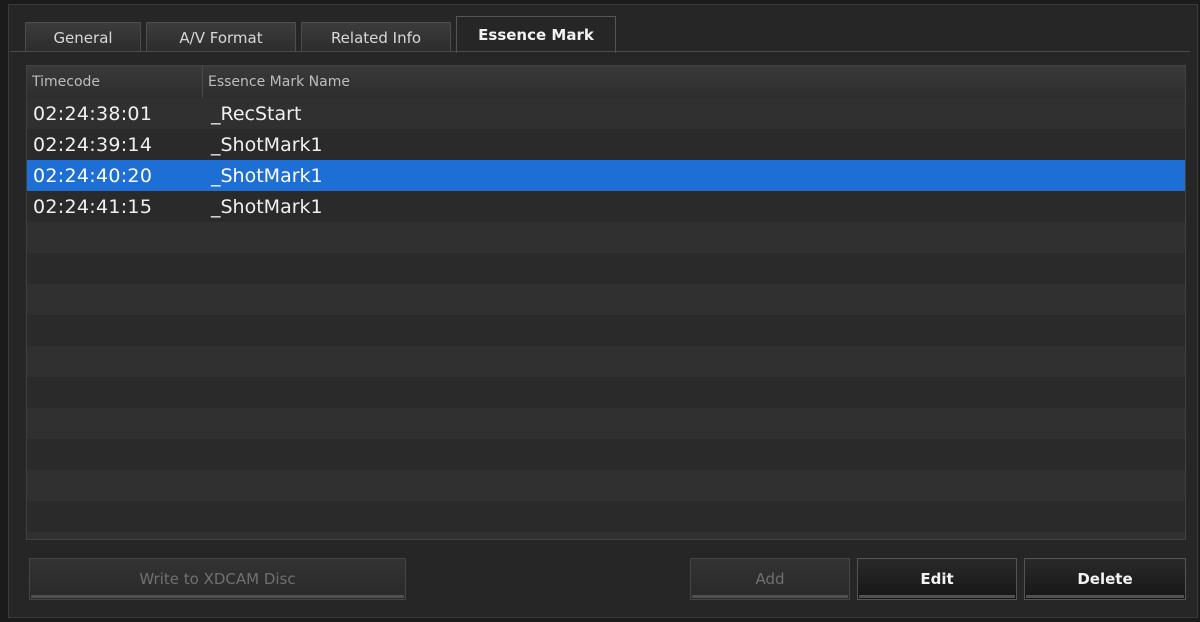 Image resolution: width=1200 pixels, height=622 pixels. Describe the element at coordinates (376, 37) in the screenshot. I see `tab-related-info: Related Info` at that location.